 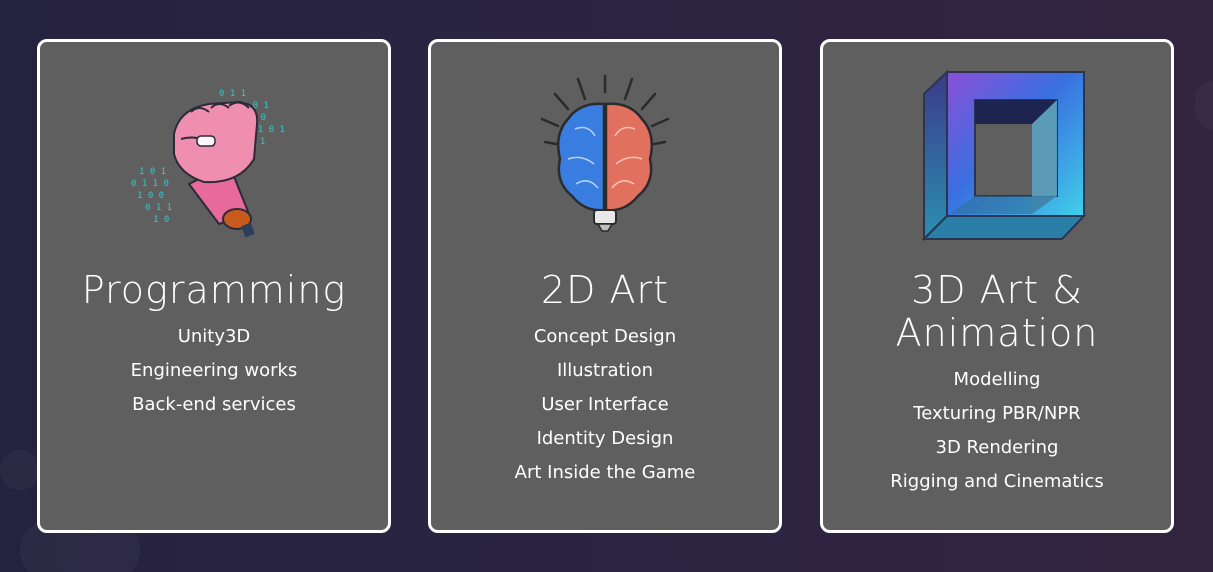 I want to click on list-item: Engineering works, so click(x=214, y=370).